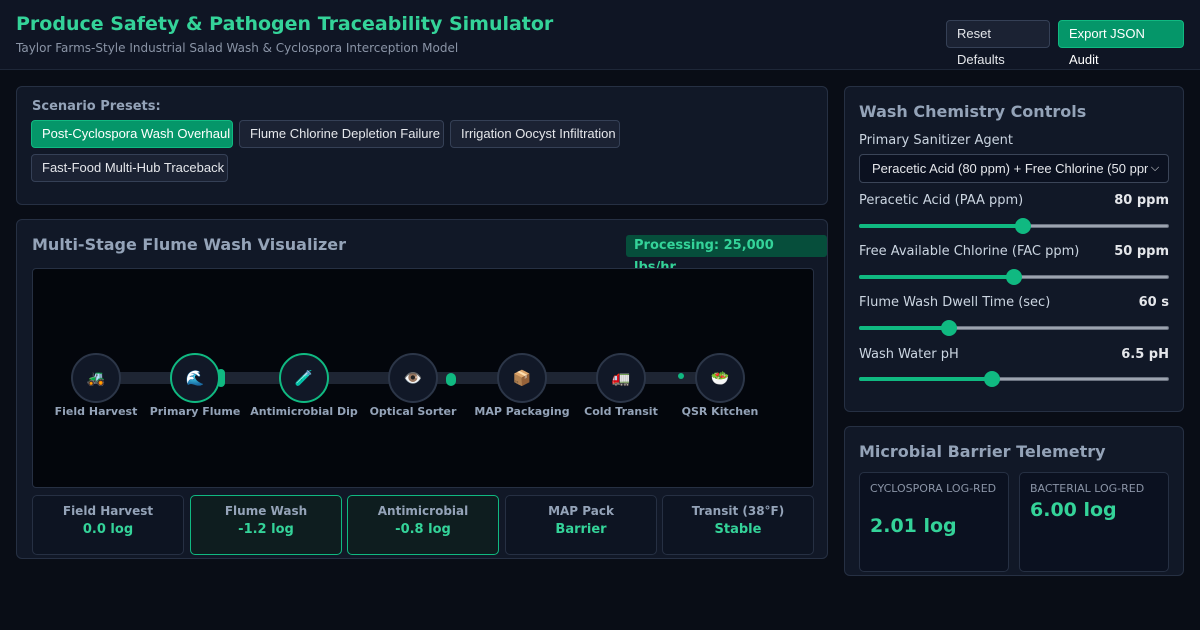 The image size is (1200, 630). Describe the element at coordinates (969, 251) in the screenshot. I see `slider-label: Free Available Chlorine (FAC ppm)` at that location.